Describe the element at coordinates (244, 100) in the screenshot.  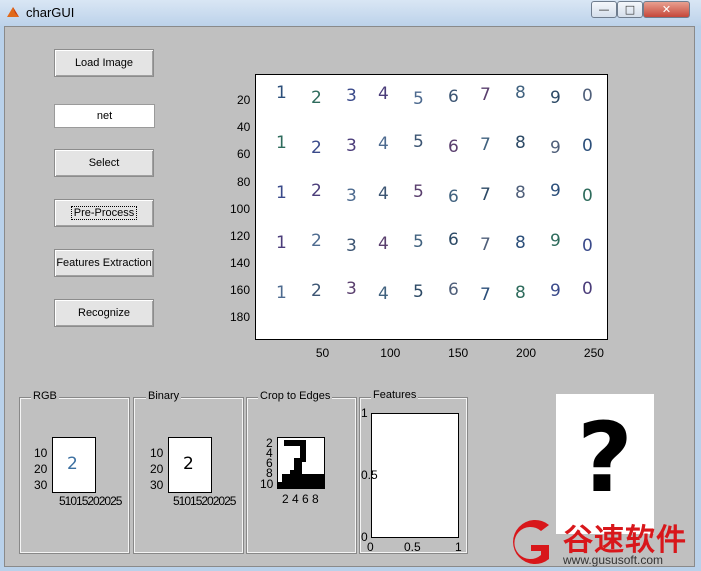
I see `main-ytick: 20` at that location.